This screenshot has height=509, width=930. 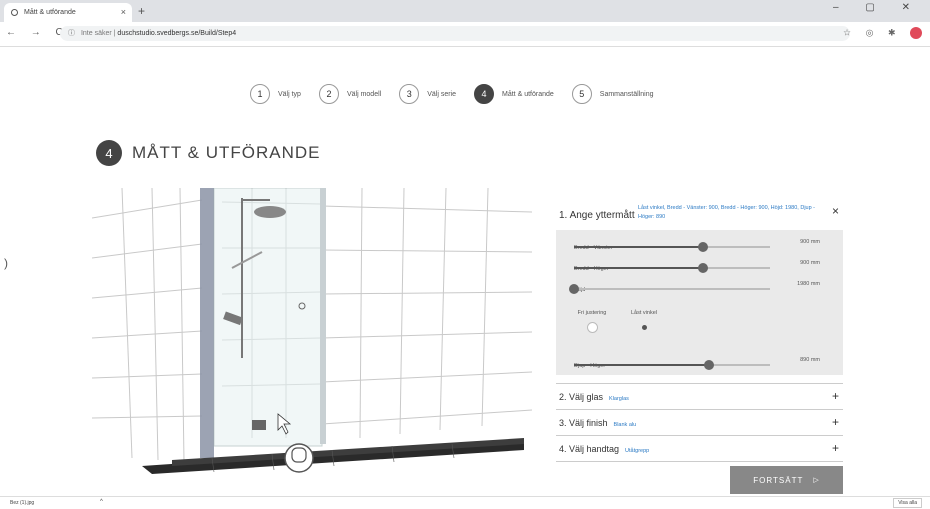 I want to click on step-number: 5, so click(x=581, y=94).